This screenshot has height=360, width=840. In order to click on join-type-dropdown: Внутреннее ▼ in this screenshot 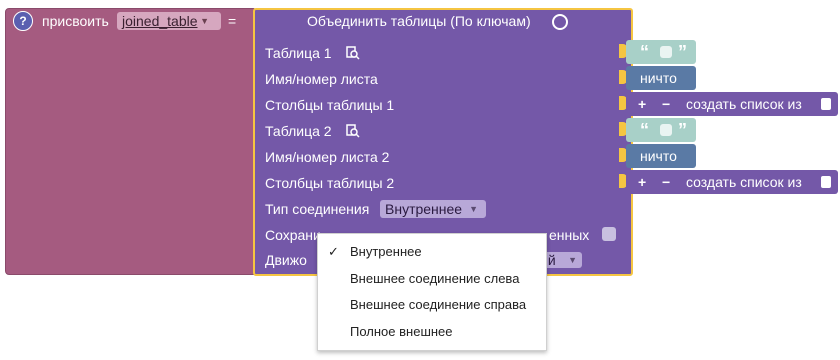, I will do `click(433, 209)`.